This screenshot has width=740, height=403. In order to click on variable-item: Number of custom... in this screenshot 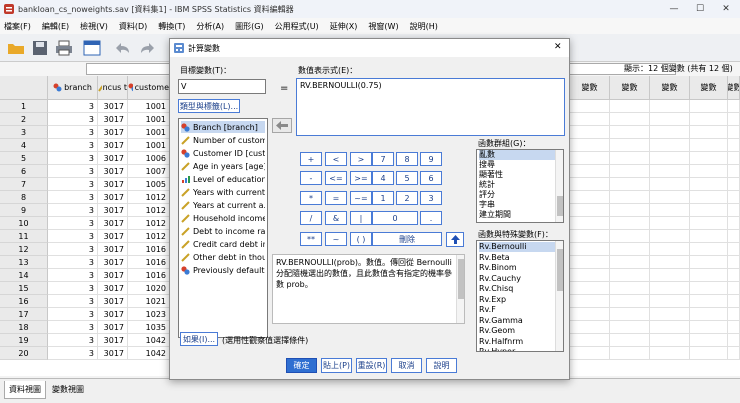, I will do `click(223, 140)`.